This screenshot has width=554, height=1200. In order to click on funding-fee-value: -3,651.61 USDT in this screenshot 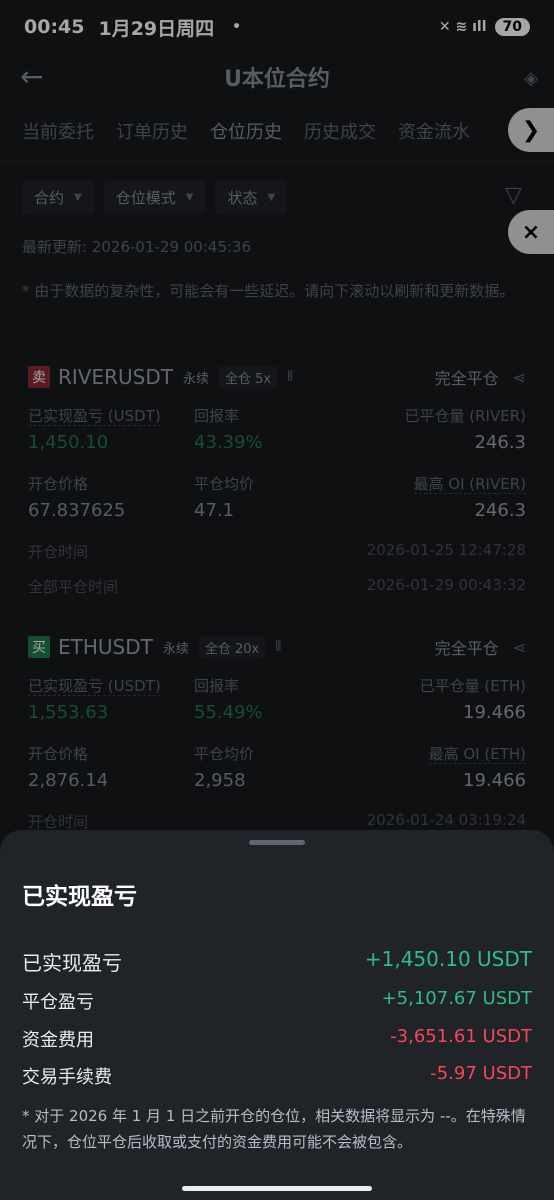, I will do `click(461, 1036)`.